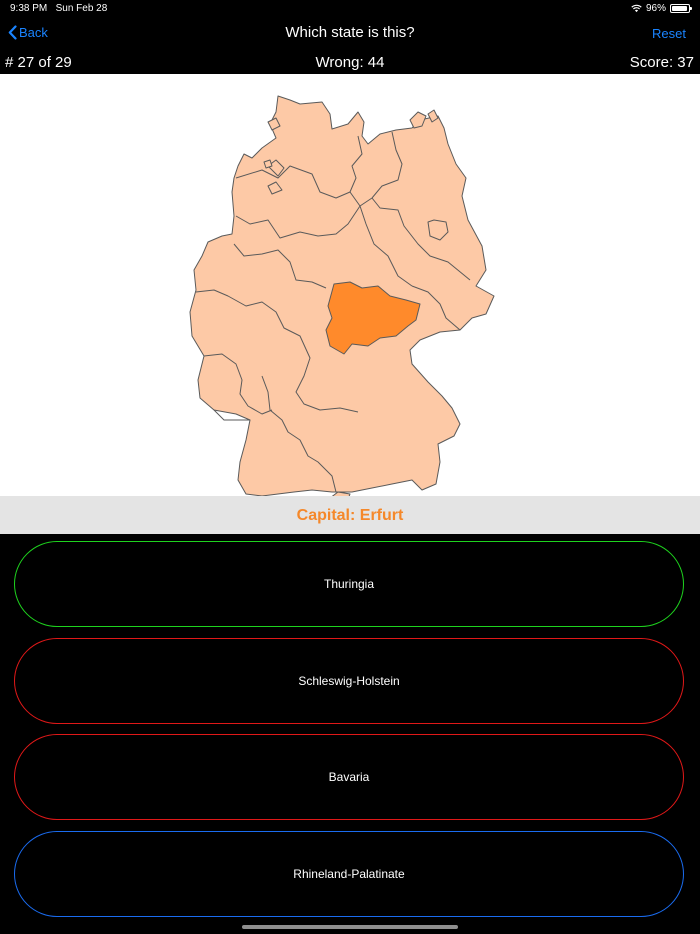 The height and width of the screenshot is (934, 700). I want to click on capital-hint: Capital: Erfurt, so click(350, 515).